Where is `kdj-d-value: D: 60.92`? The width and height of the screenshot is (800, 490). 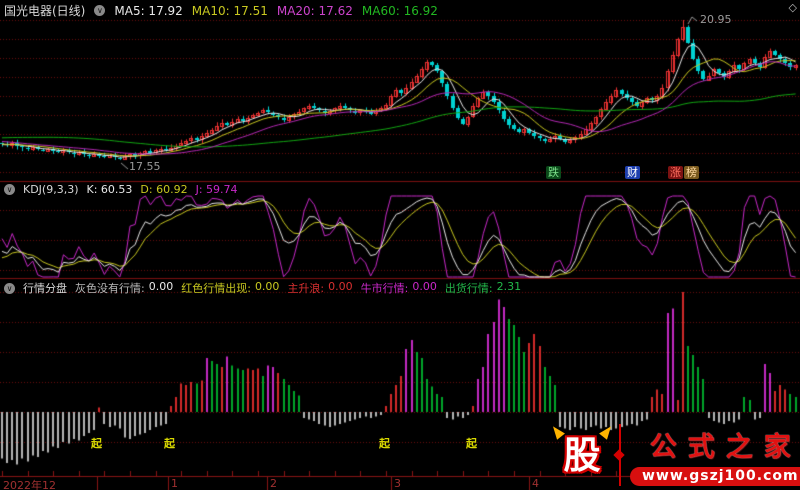
kdj-d-value: D: 60.92 is located at coordinates (164, 189).